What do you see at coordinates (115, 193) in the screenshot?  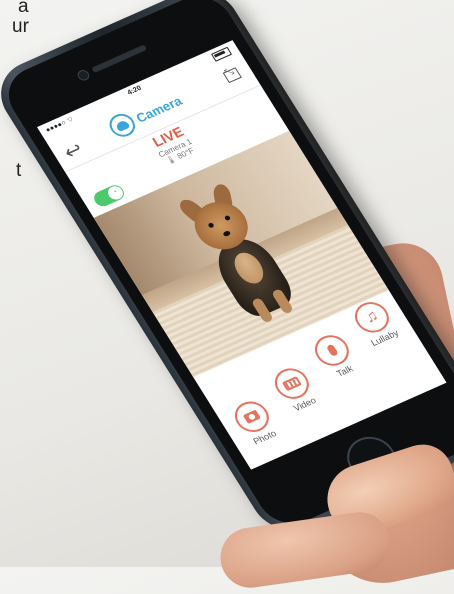 I see `toggle-knob: ◔` at bounding box center [115, 193].